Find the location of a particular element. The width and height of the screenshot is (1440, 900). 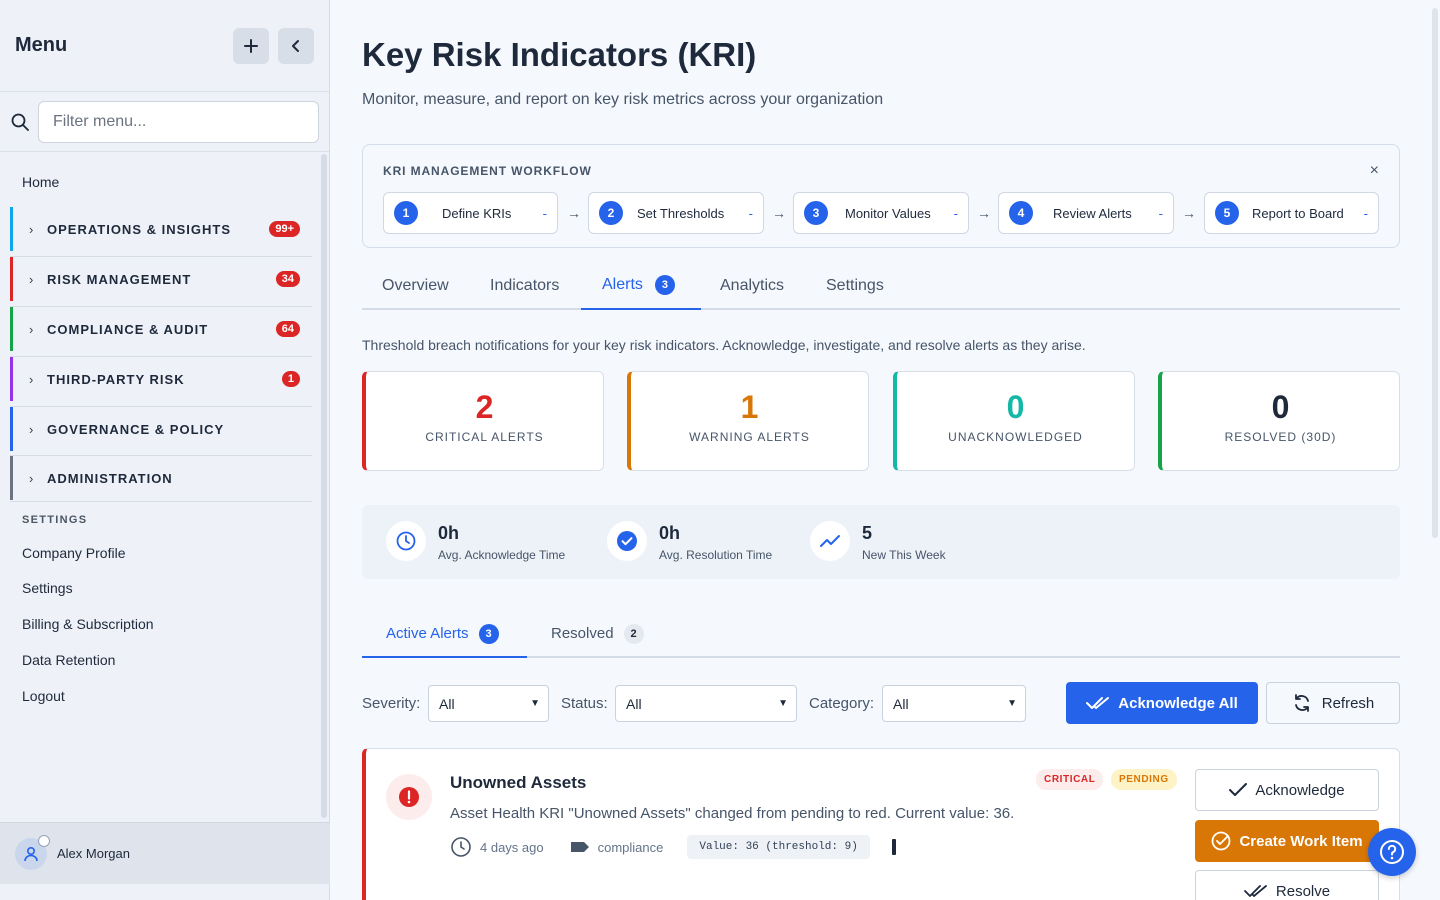

status-badge: PENDING is located at coordinates (1144, 779).